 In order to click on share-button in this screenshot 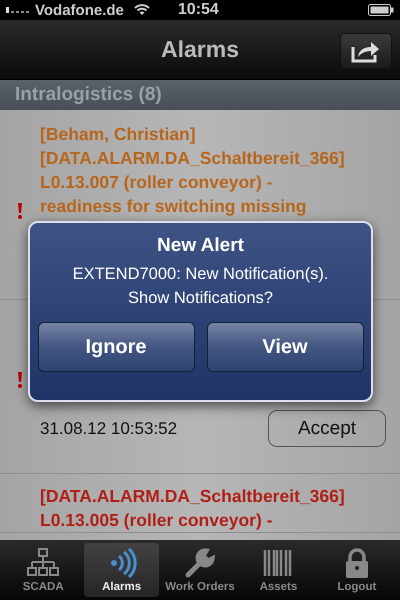, I will do `click(366, 51)`.